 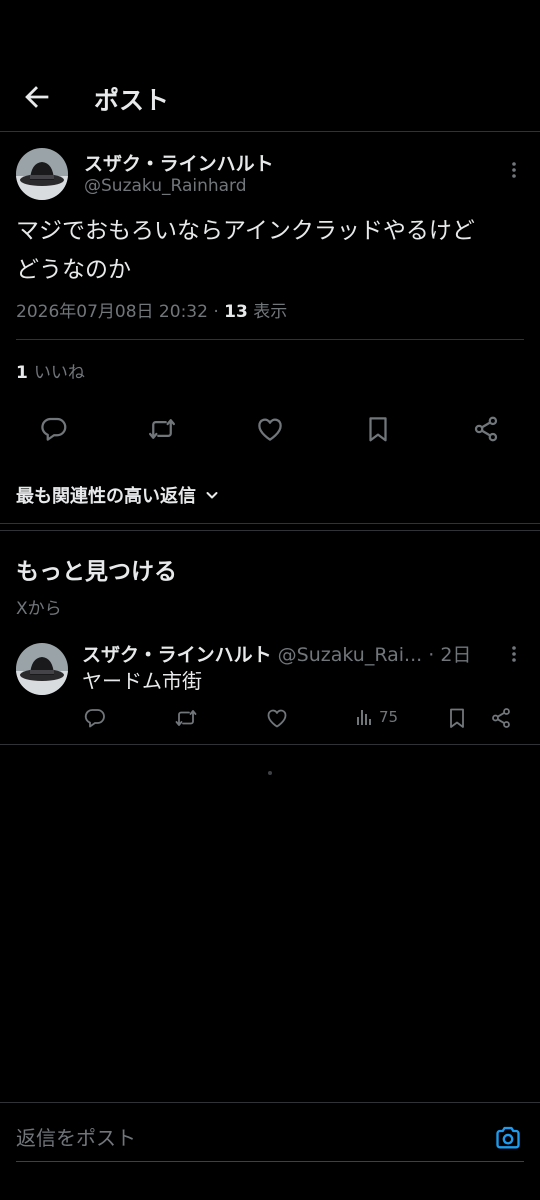 What do you see at coordinates (22, 373) in the screenshot?
I see `likes-count: 1` at bounding box center [22, 373].